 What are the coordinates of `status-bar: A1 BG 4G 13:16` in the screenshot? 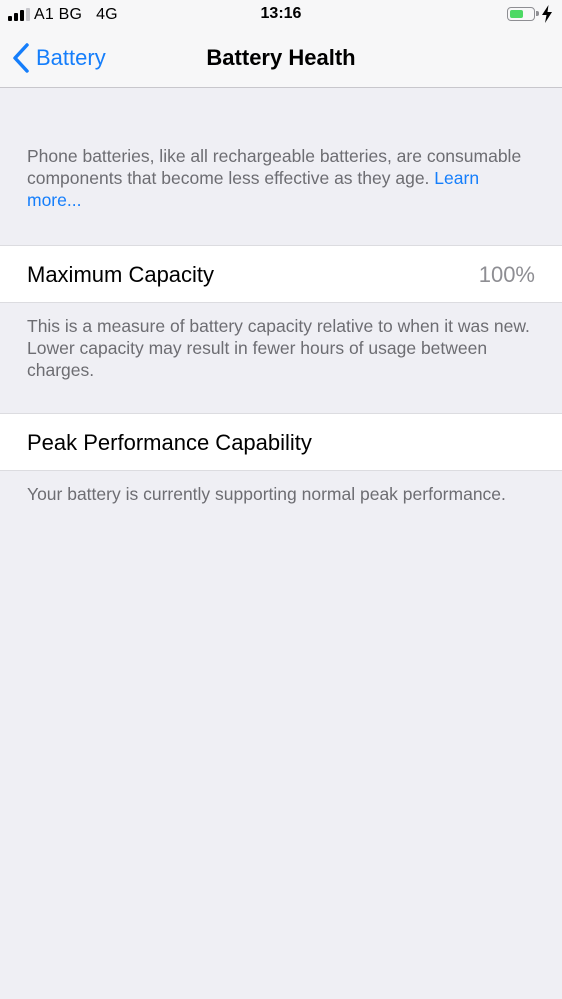 It's located at (281, 15).